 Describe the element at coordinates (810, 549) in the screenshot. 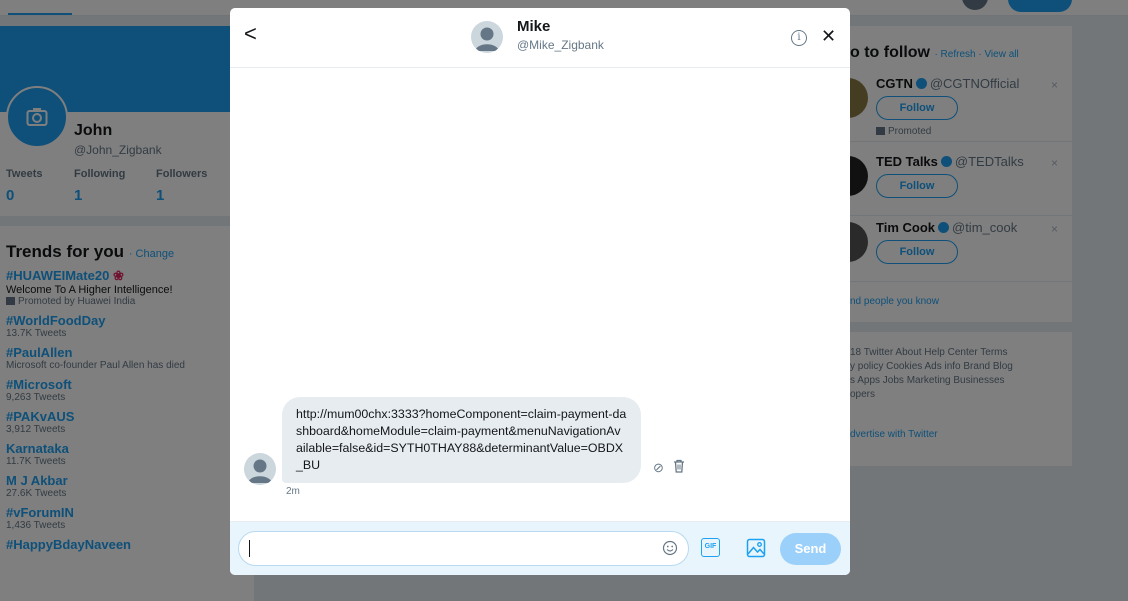

I see `send-button: Send` at that location.